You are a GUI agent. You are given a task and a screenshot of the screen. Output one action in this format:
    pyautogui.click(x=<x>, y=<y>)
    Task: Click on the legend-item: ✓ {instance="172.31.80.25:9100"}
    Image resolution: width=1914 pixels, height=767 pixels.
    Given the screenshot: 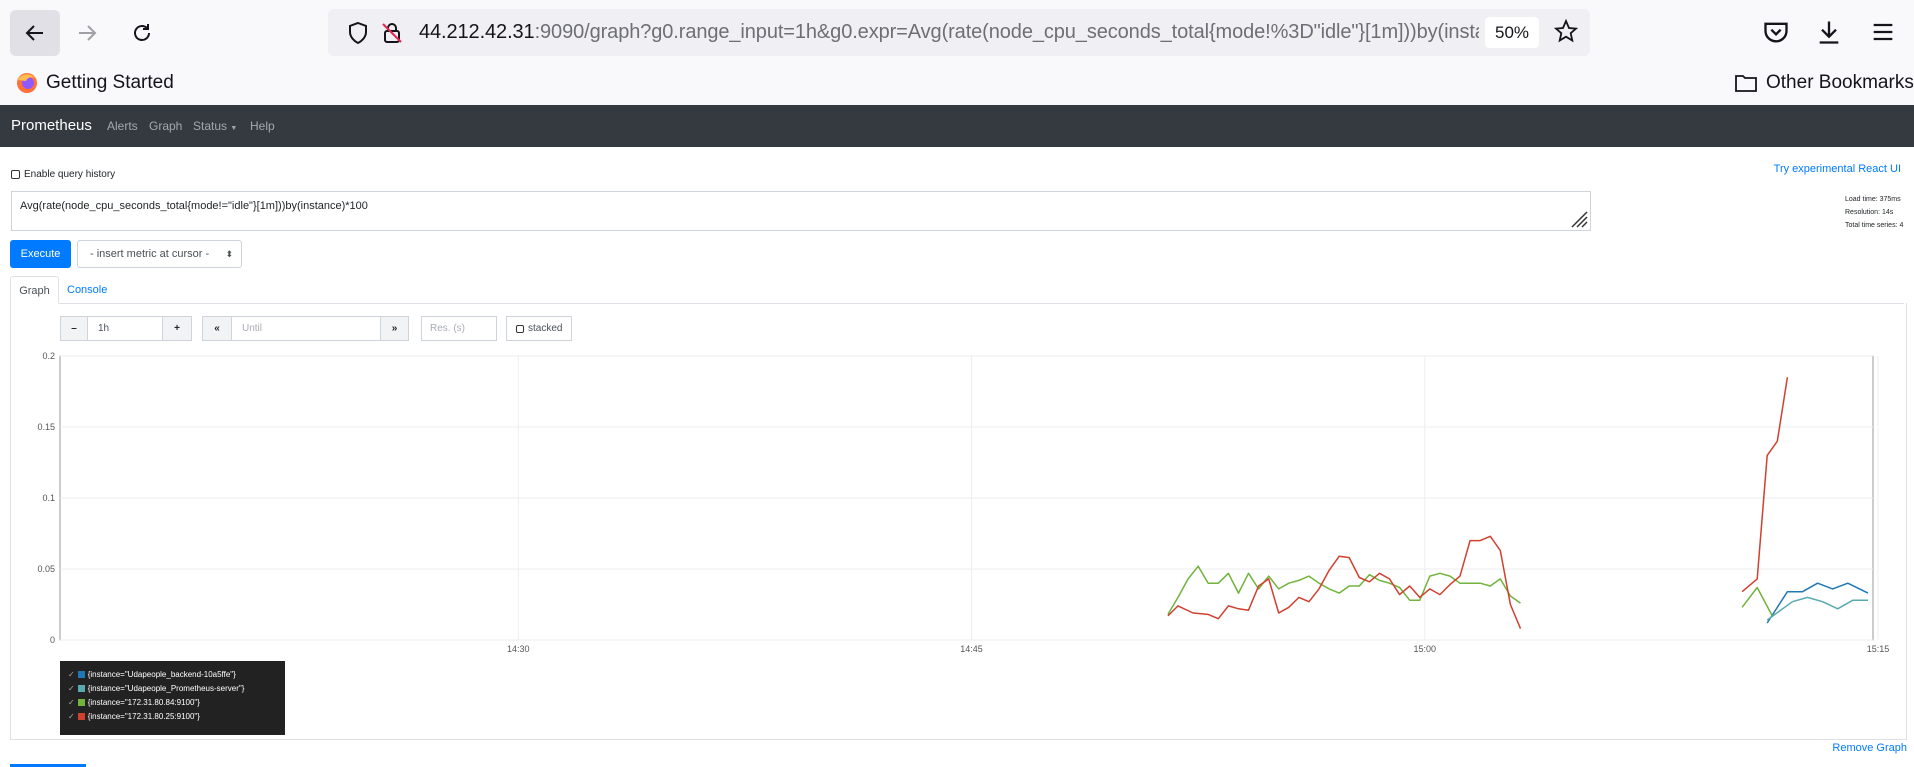 What is the action you would take?
    pyautogui.click(x=134, y=716)
    